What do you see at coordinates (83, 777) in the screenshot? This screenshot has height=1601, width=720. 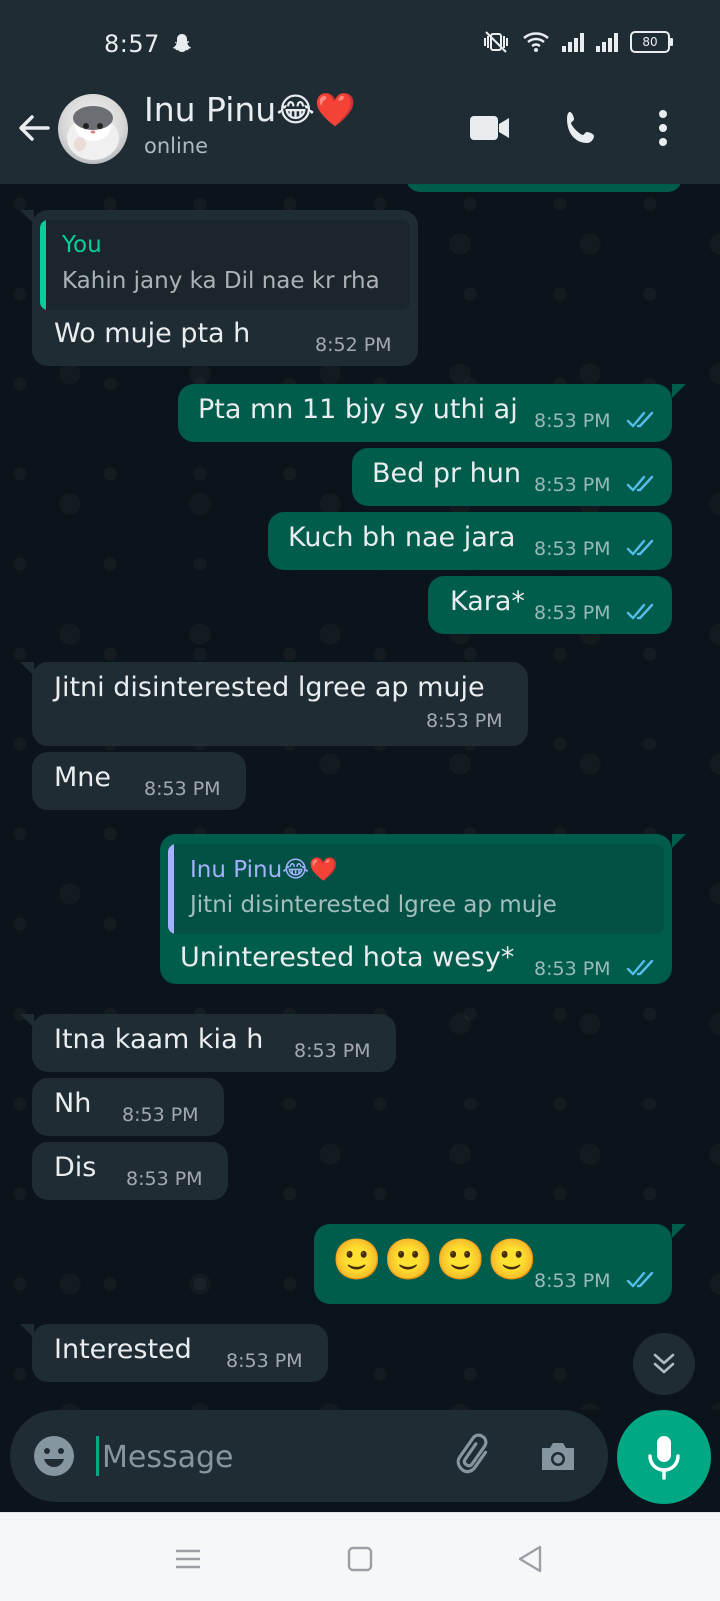 I see `message-text: Mne` at bounding box center [83, 777].